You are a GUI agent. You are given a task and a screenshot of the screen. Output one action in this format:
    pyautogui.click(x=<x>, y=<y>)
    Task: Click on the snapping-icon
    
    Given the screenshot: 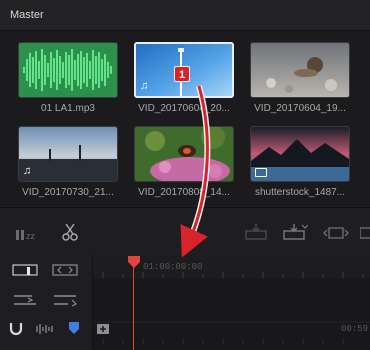 What is the action you would take?
    pyautogui.click(x=16, y=330)
    